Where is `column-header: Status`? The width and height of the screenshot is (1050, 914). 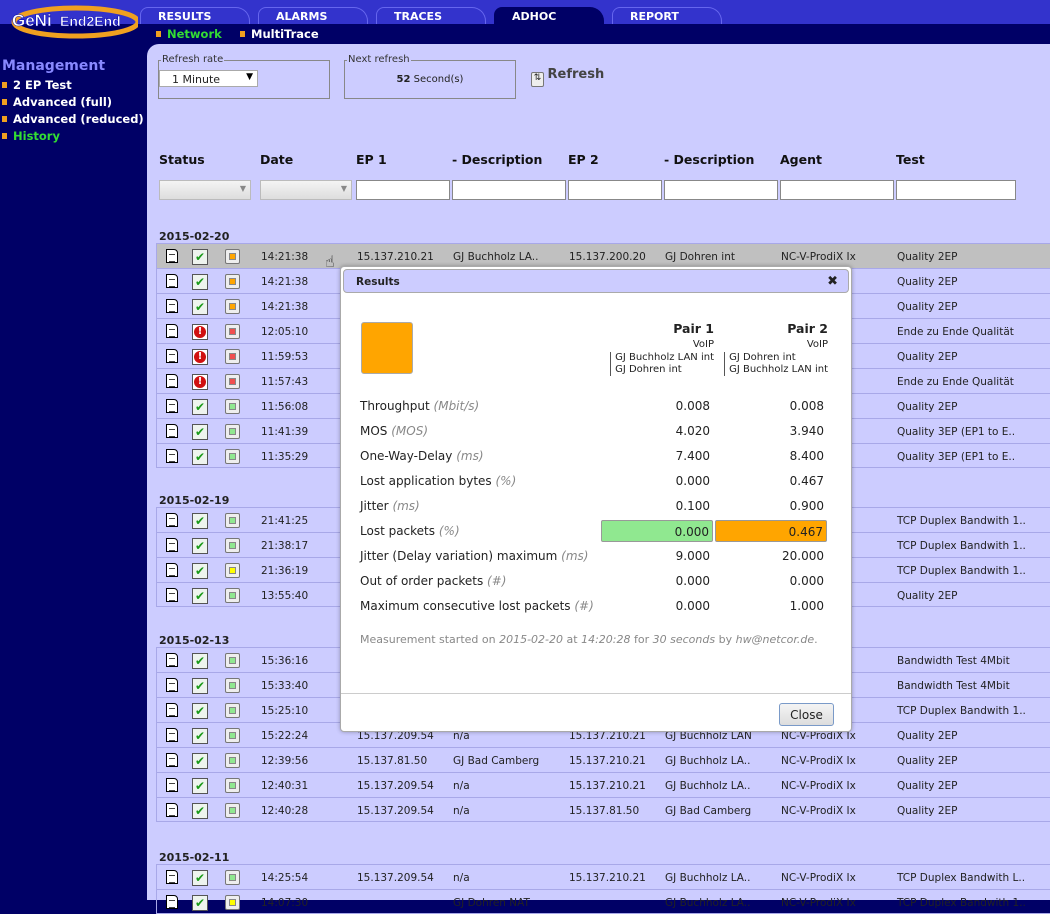 column-header: Status is located at coordinates (182, 159).